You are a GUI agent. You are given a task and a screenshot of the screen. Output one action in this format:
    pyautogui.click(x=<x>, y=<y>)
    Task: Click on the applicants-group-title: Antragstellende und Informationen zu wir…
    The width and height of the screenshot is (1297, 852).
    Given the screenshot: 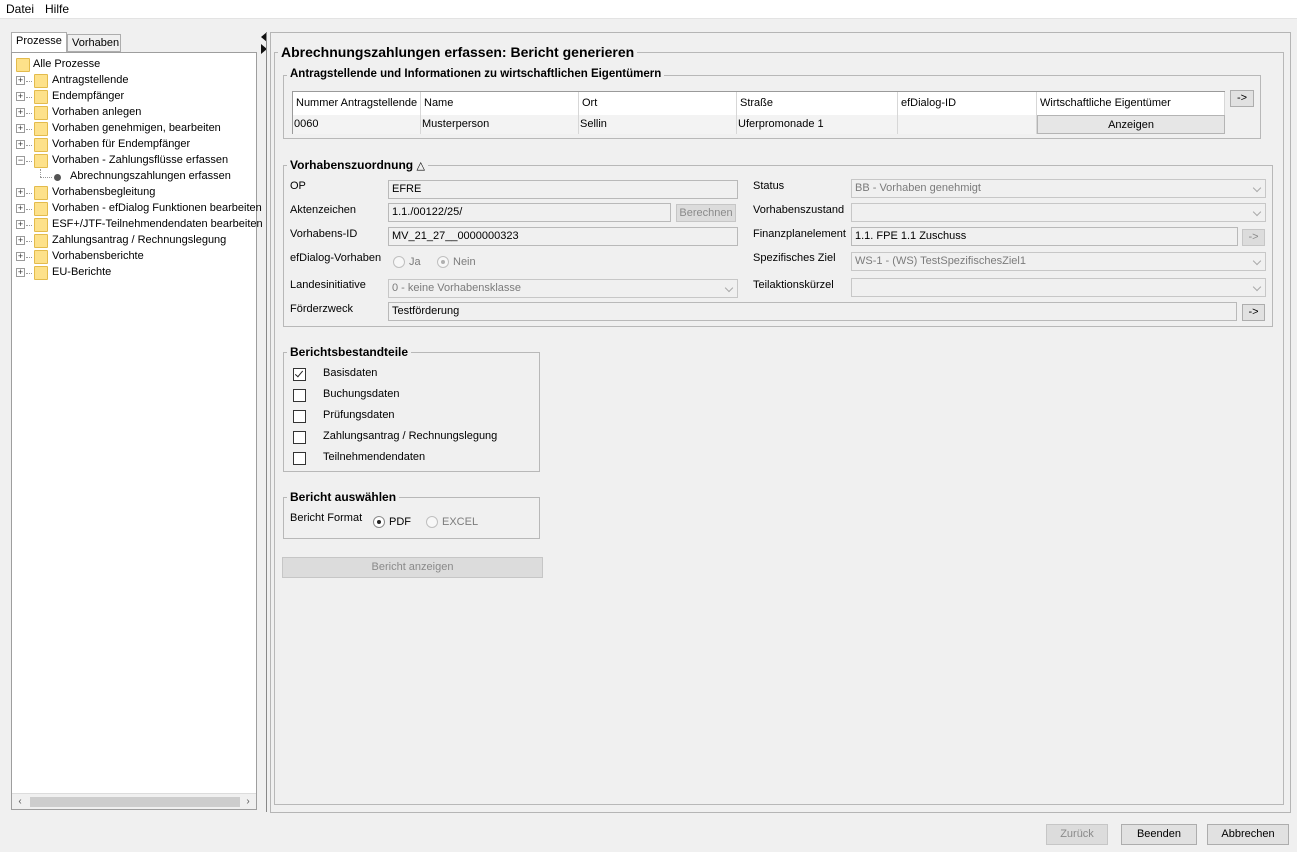 What is the action you would take?
    pyautogui.click(x=476, y=74)
    